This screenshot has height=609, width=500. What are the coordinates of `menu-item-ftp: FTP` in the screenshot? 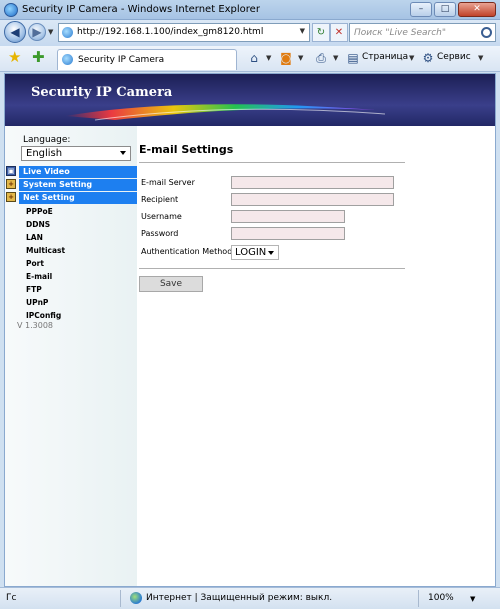 It's located at (34, 289).